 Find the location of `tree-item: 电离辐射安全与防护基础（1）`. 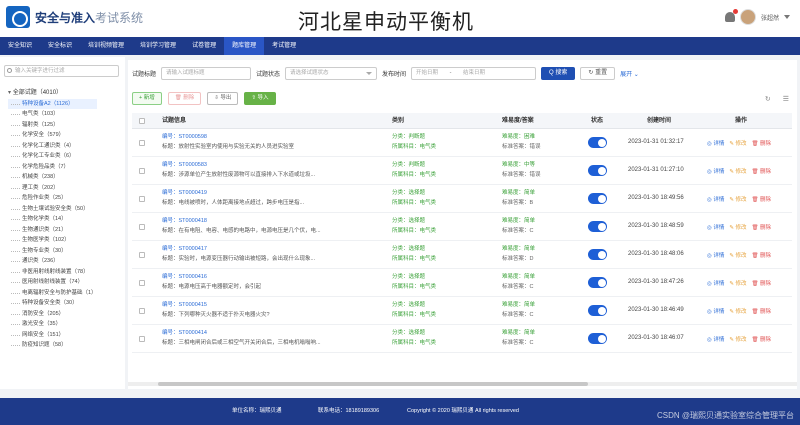

tree-item: 电离辐射安全与防护基础（1） is located at coordinates (52, 293).